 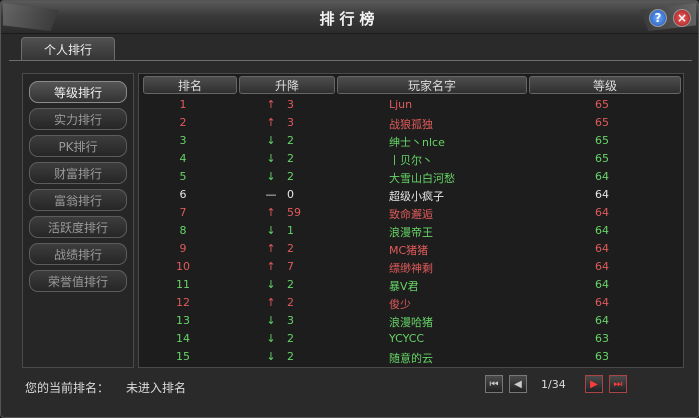 I want to click on rank-cell: 11, so click(x=183, y=284).